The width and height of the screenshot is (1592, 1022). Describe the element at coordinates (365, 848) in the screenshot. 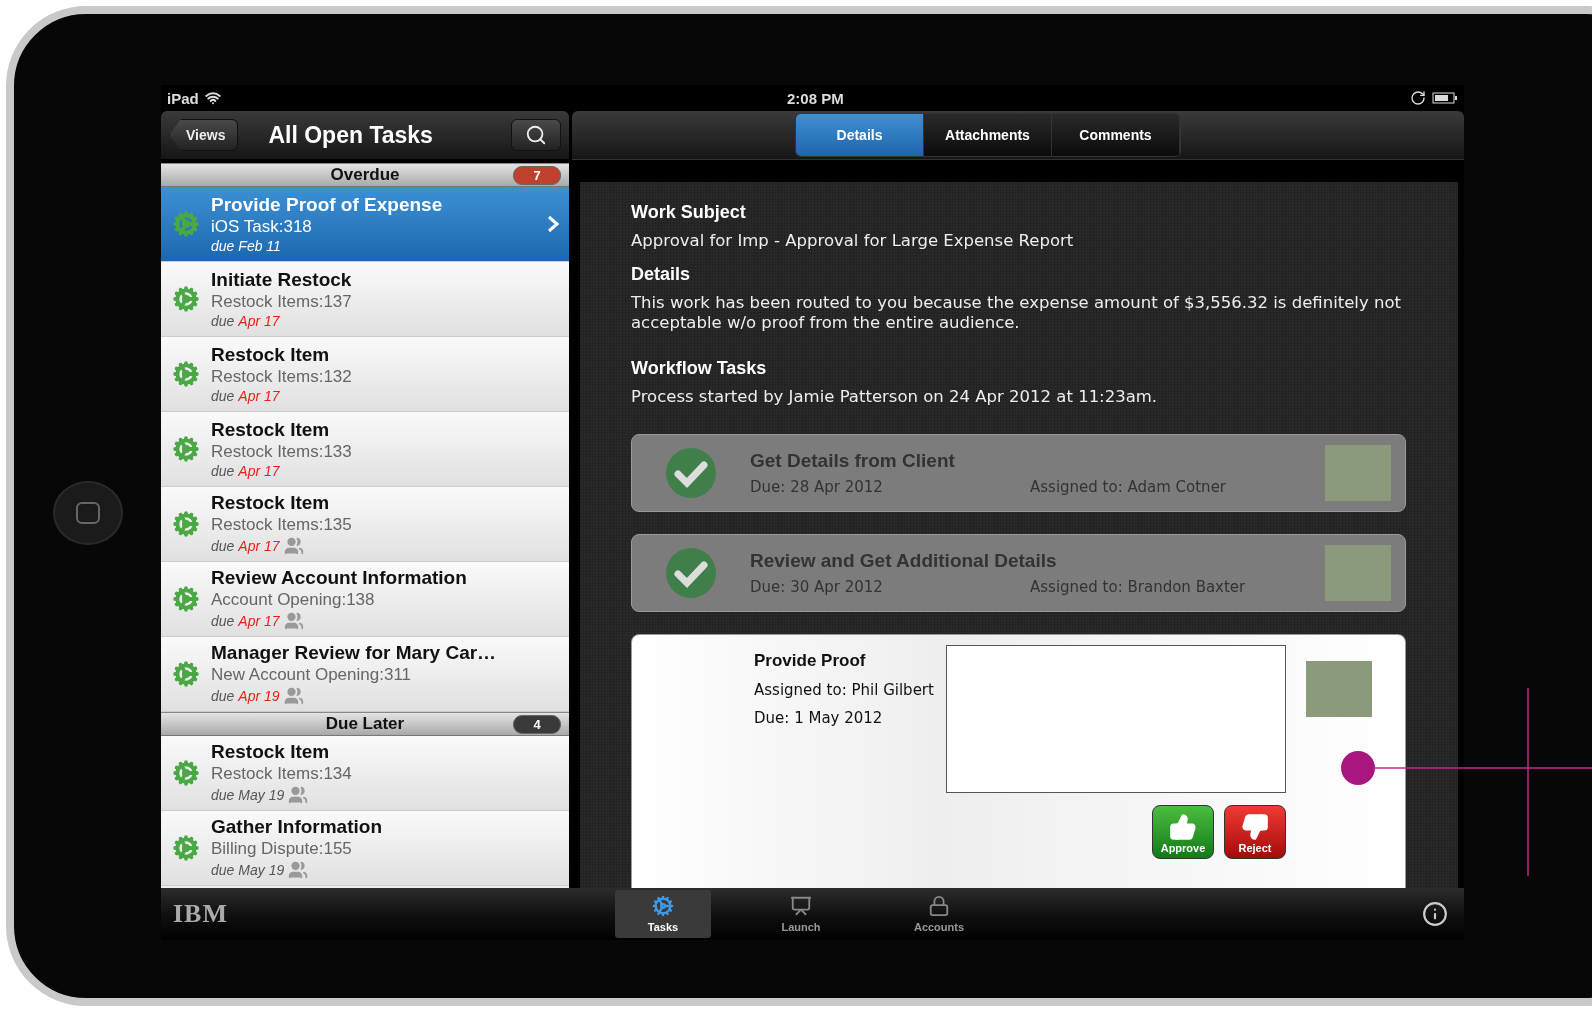

I see `task-row: Gather Information Billing Dispute:155 due May 19` at that location.